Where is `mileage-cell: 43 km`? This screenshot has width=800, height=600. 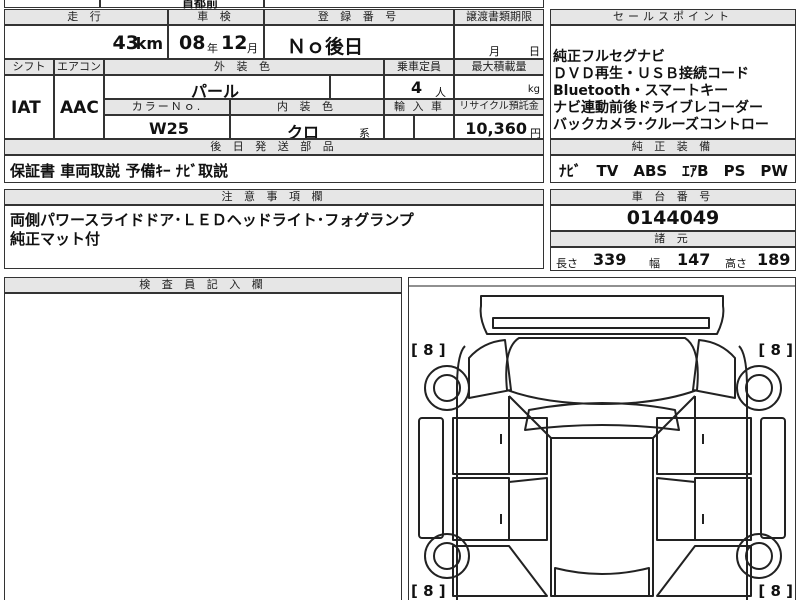
mileage-cell: 43 km is located at coordinates (86, 42).